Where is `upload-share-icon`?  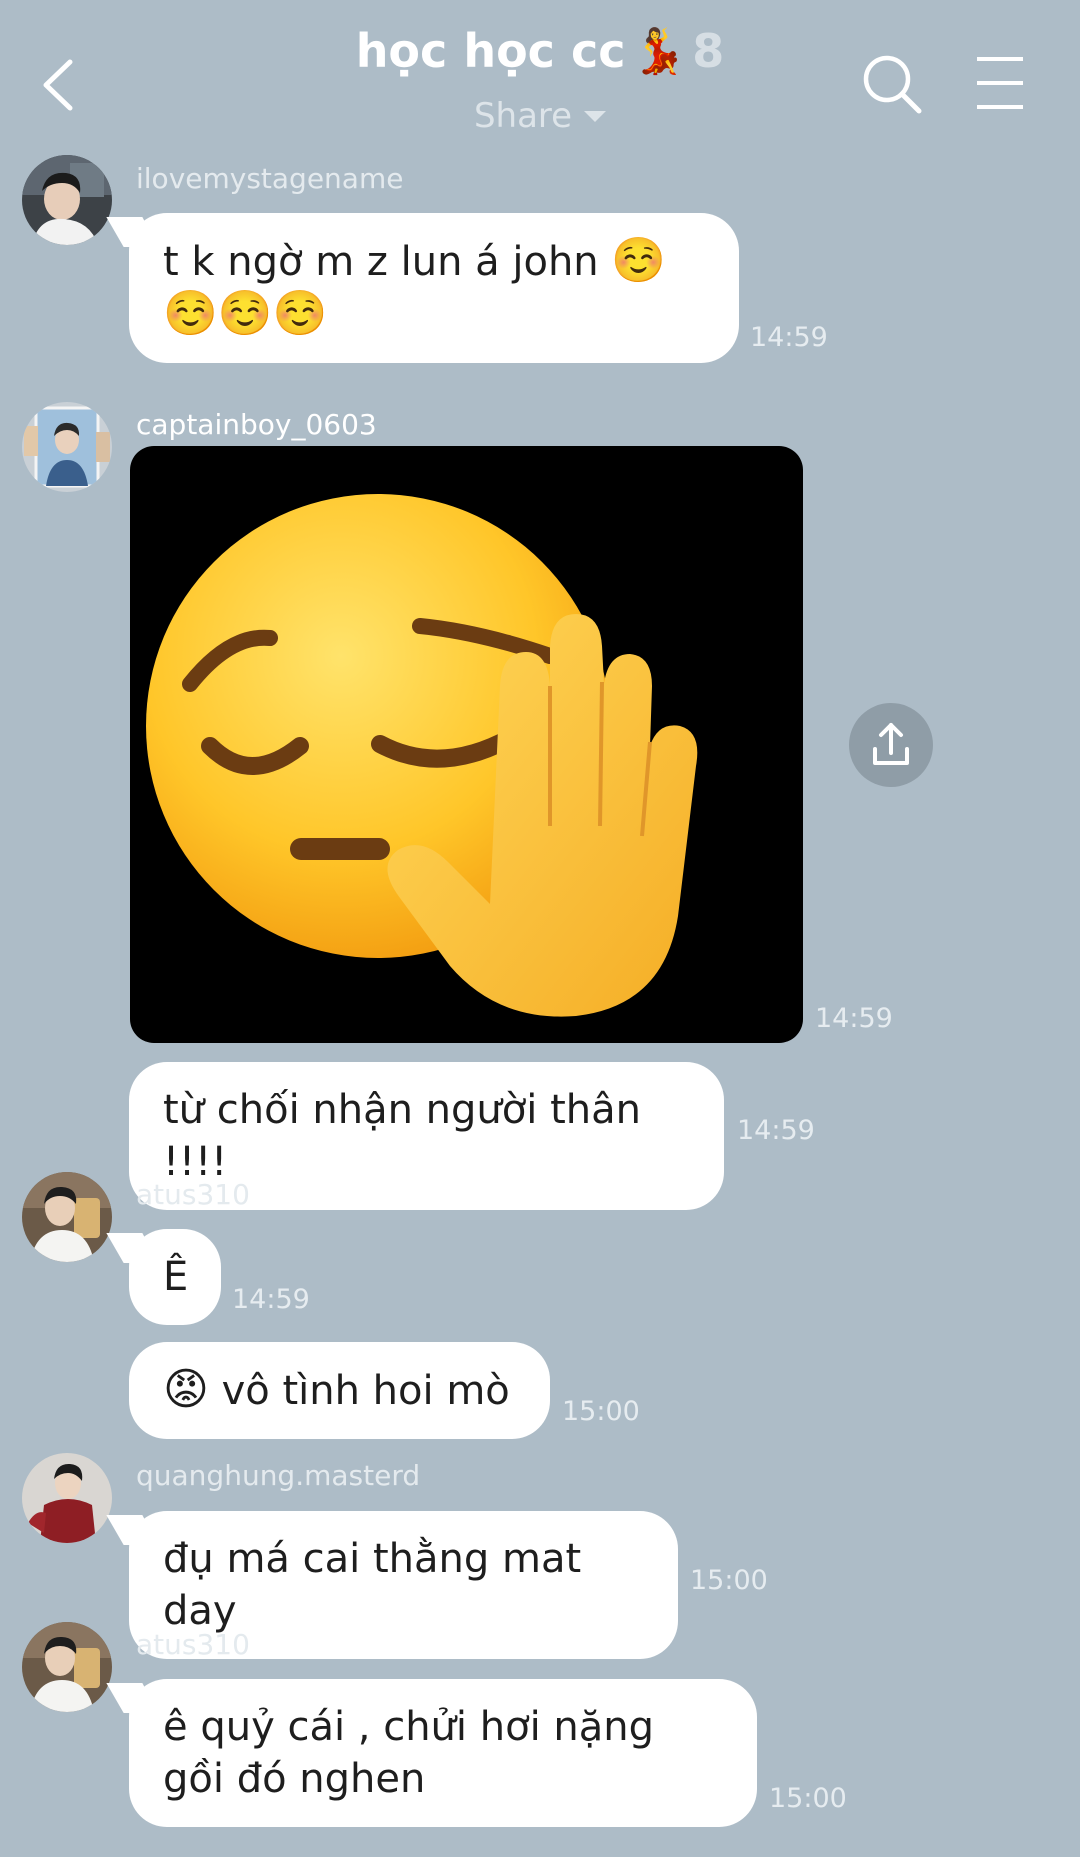
upload-share-icon is located at coordinates (891, 744).